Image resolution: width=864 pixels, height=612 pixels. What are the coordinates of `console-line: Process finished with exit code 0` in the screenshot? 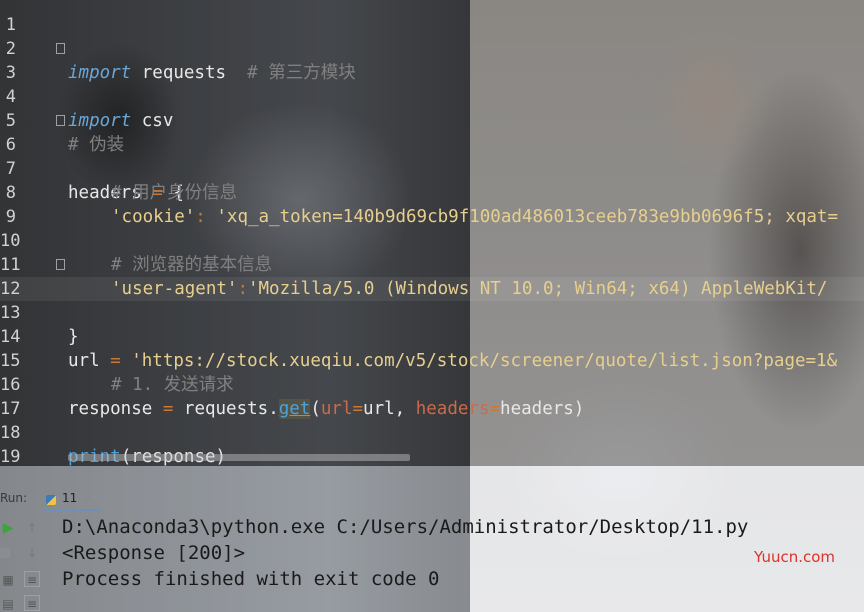 It's located at (251, 579).